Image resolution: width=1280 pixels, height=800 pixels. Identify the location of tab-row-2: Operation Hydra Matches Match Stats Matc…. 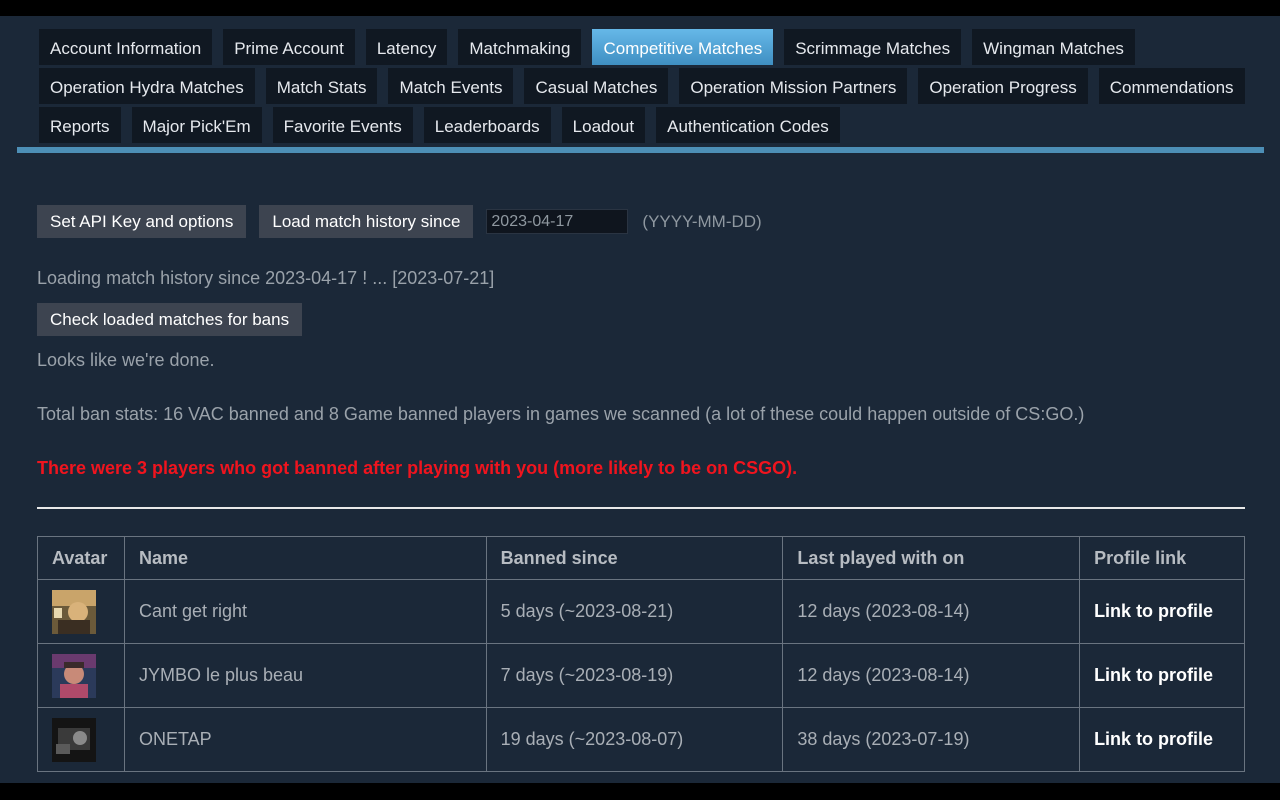
(649, 86).